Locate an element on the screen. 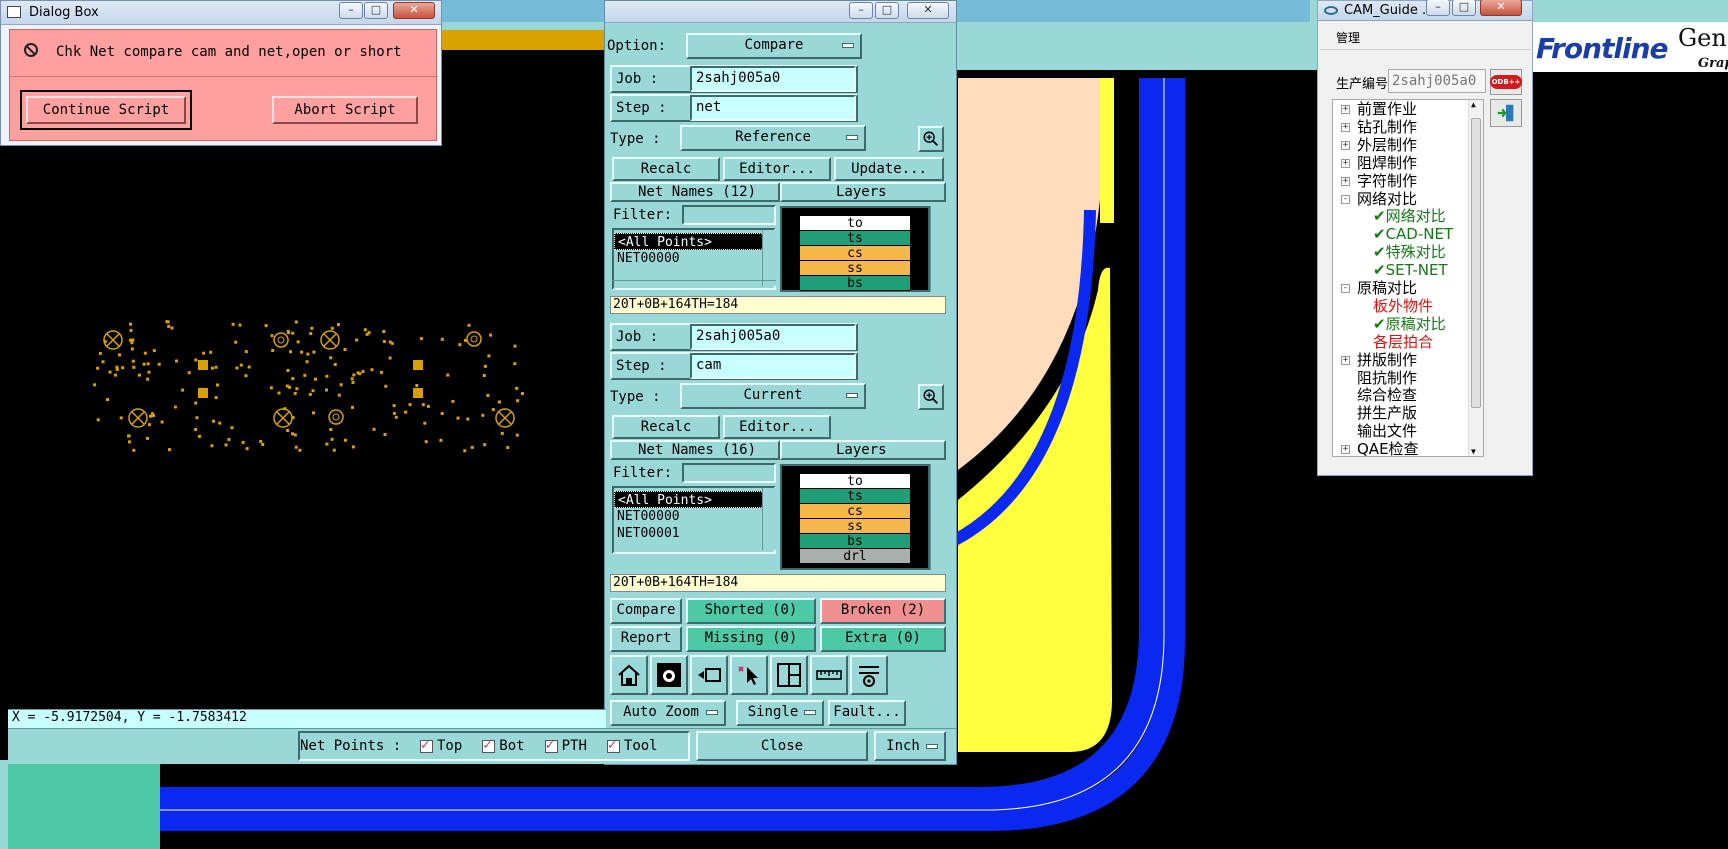 Image resolution: width=1728 pixels, height=849 pixels. ref-filter-input is located at coordinates (729, 215).